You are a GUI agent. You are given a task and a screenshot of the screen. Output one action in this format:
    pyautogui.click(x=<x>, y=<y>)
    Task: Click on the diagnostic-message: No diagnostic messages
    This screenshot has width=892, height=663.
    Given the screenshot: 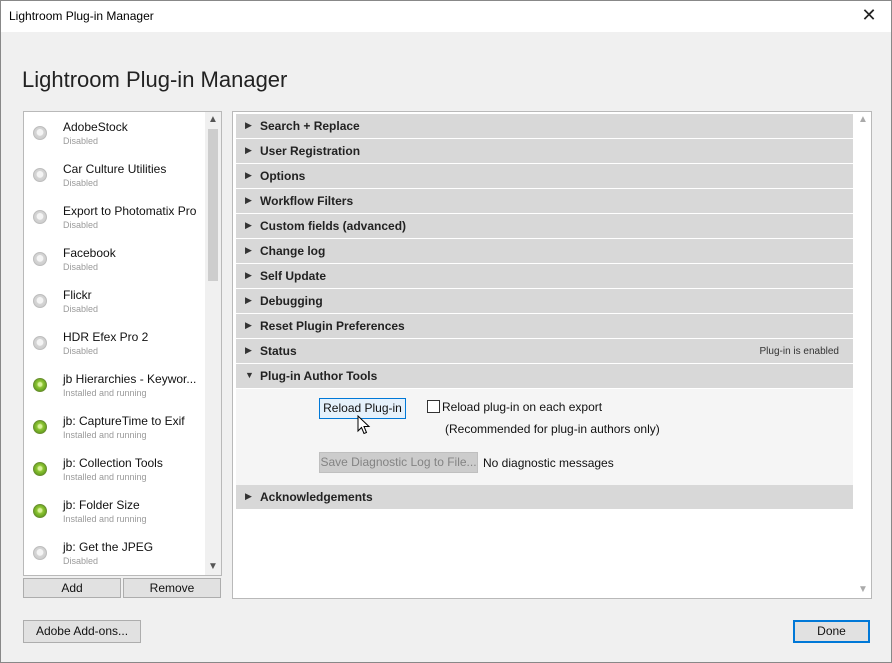 What is the action you would take?
    pyautogui.click(x=548, y=463)
    